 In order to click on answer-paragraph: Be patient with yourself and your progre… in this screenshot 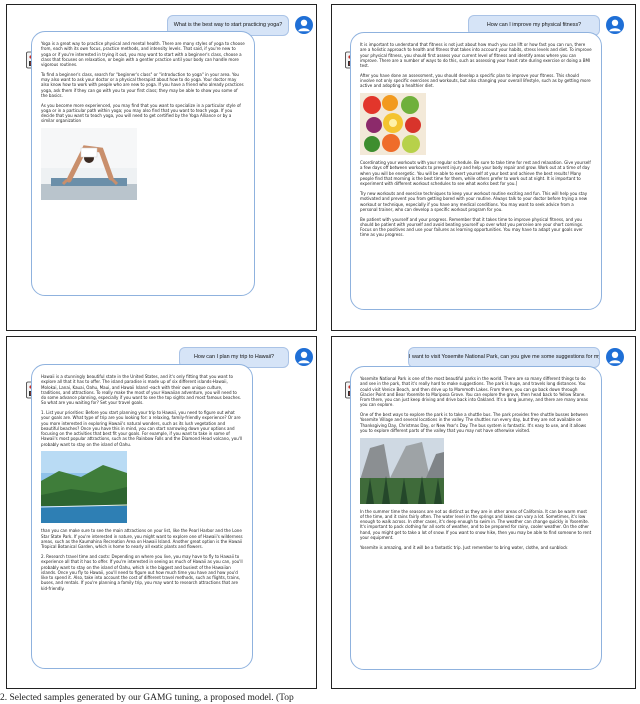, I will do `click(472, 227)`.